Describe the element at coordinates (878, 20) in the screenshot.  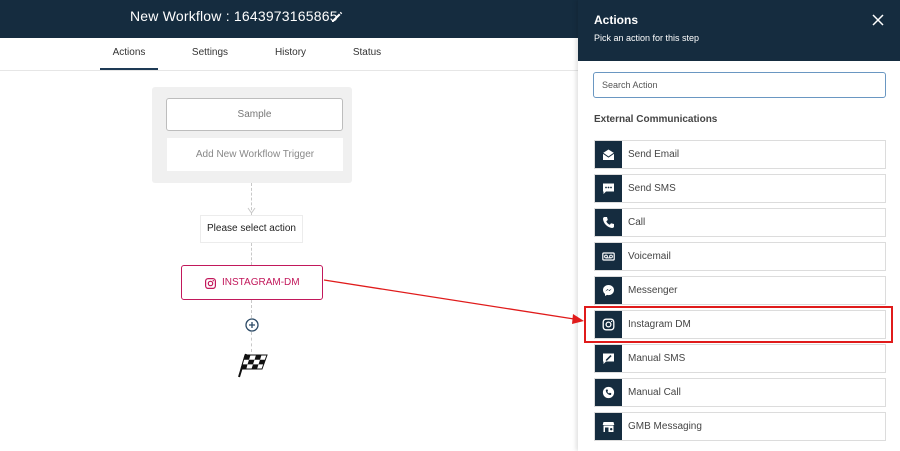
I see `close-icon` at that location.